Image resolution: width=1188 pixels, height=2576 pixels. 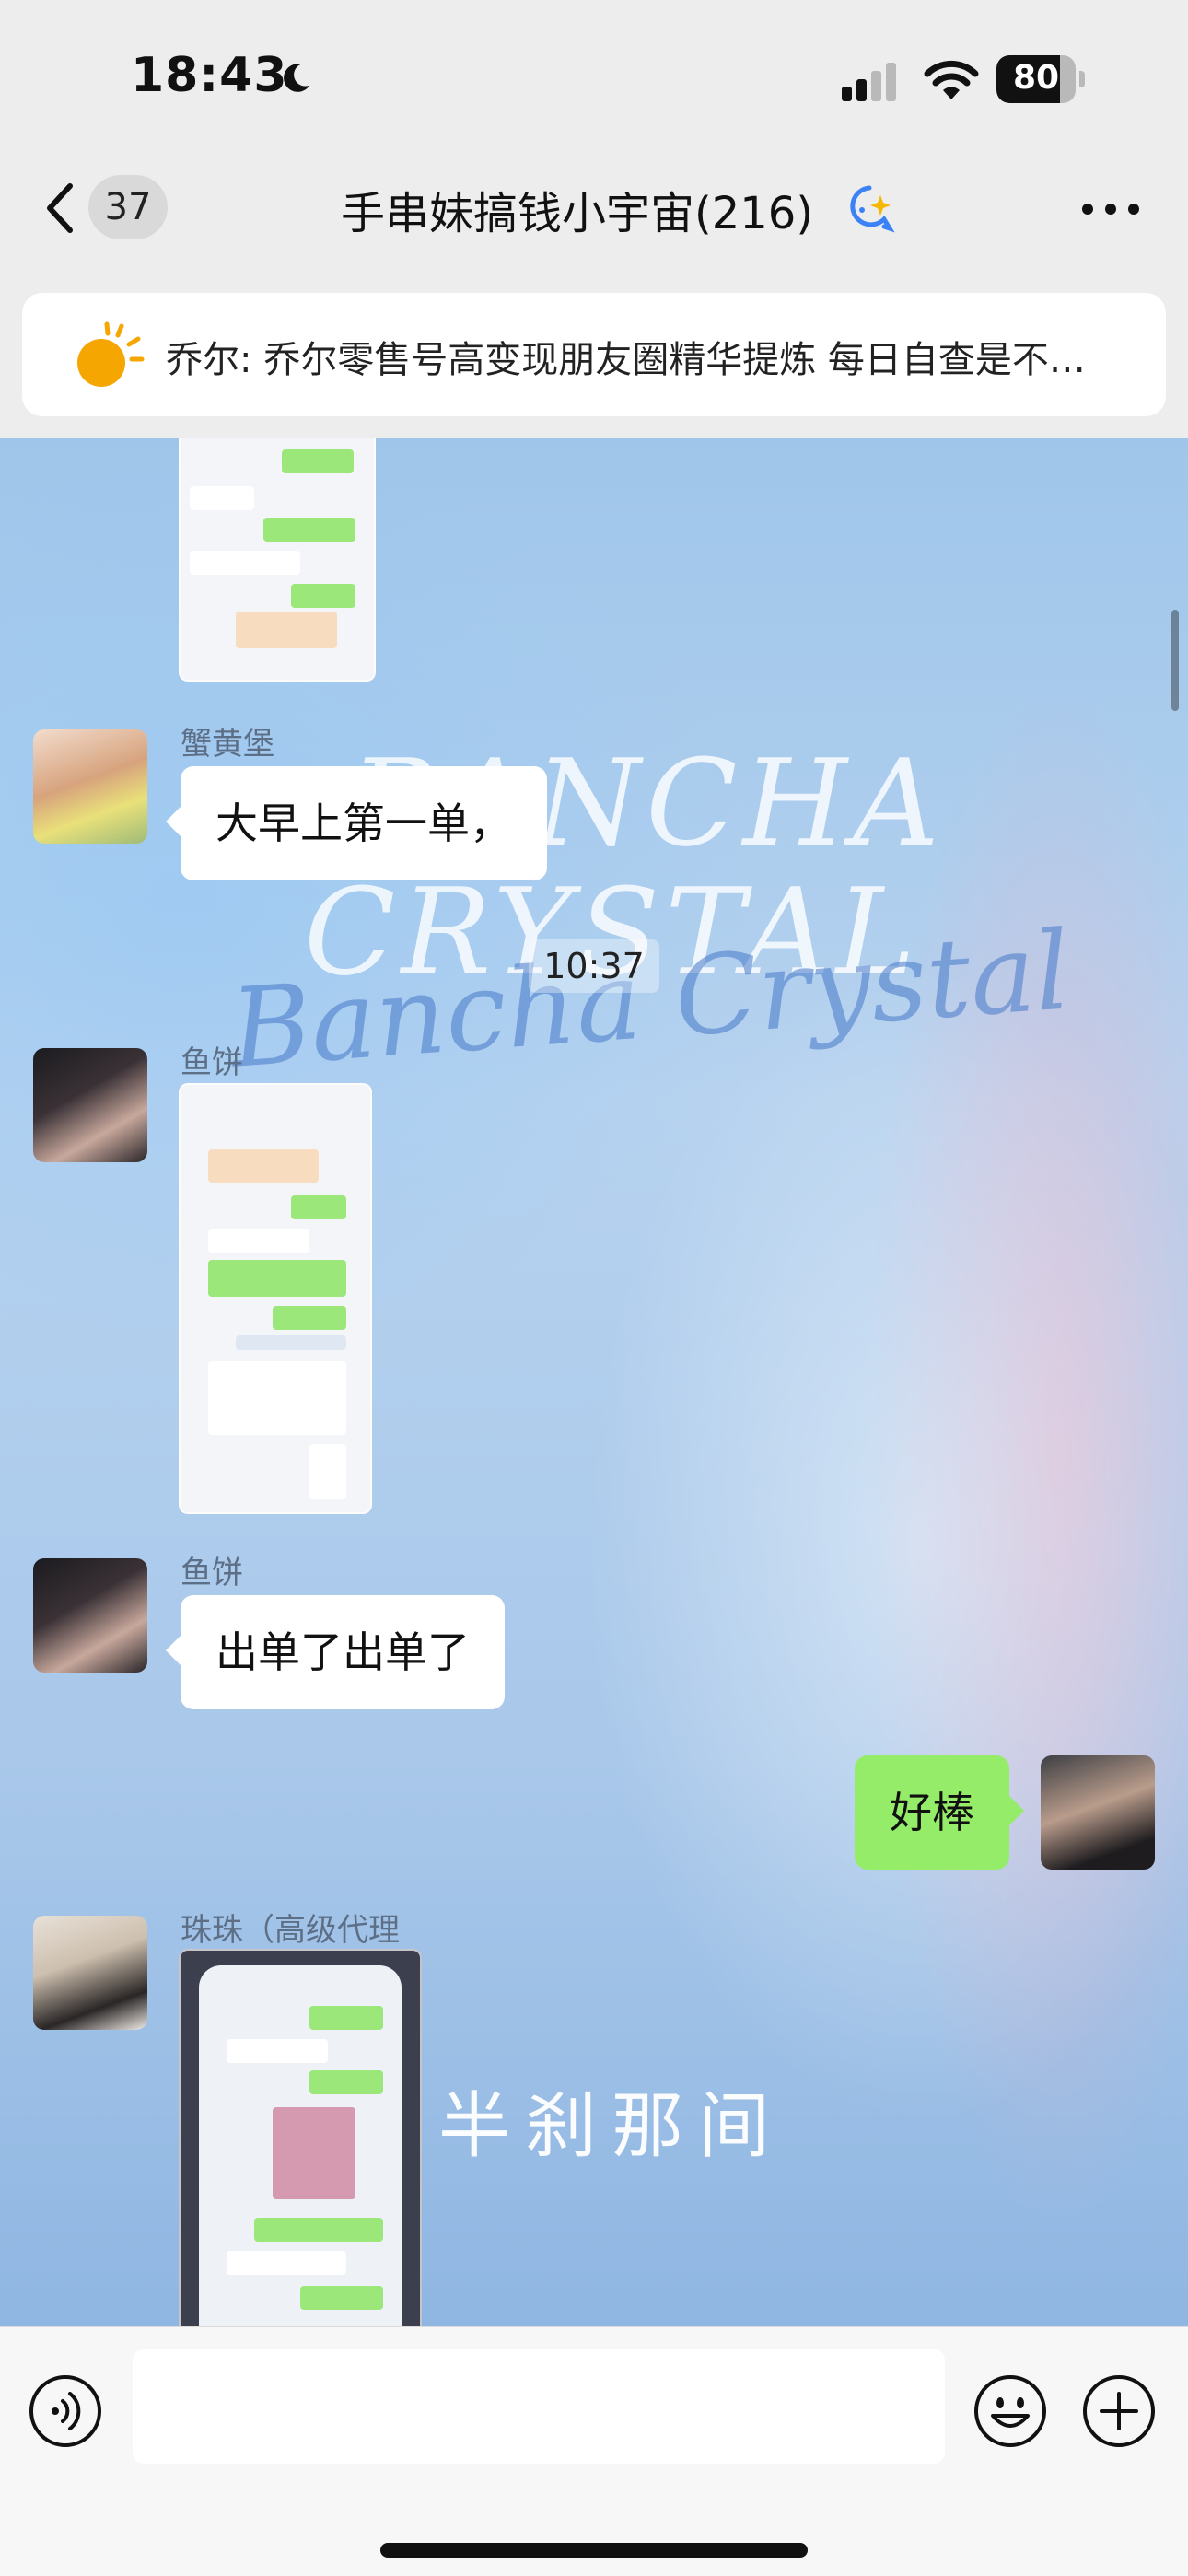 What do you see at coordinates (594, 78) in the screenshot?
I see `status-bar: 18:43 80` at bounding box center [594, 78].